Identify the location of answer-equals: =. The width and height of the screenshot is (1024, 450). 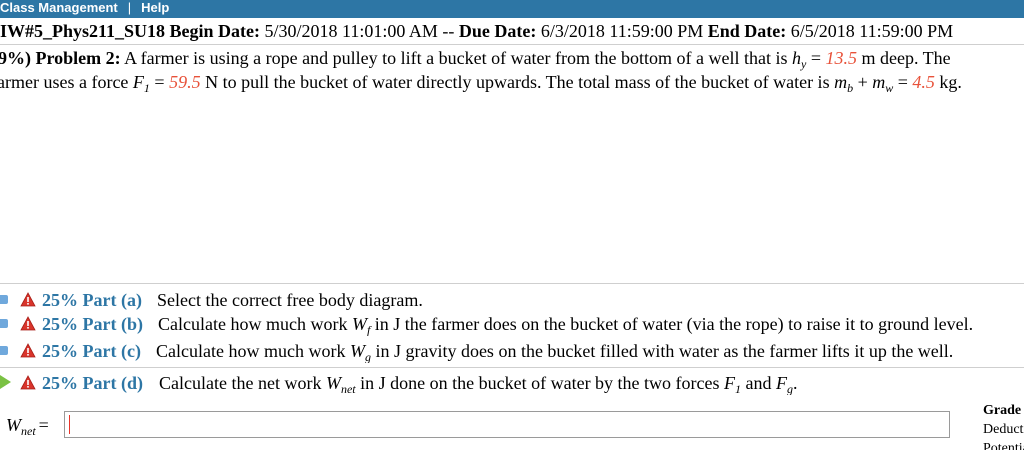
(43, 425).